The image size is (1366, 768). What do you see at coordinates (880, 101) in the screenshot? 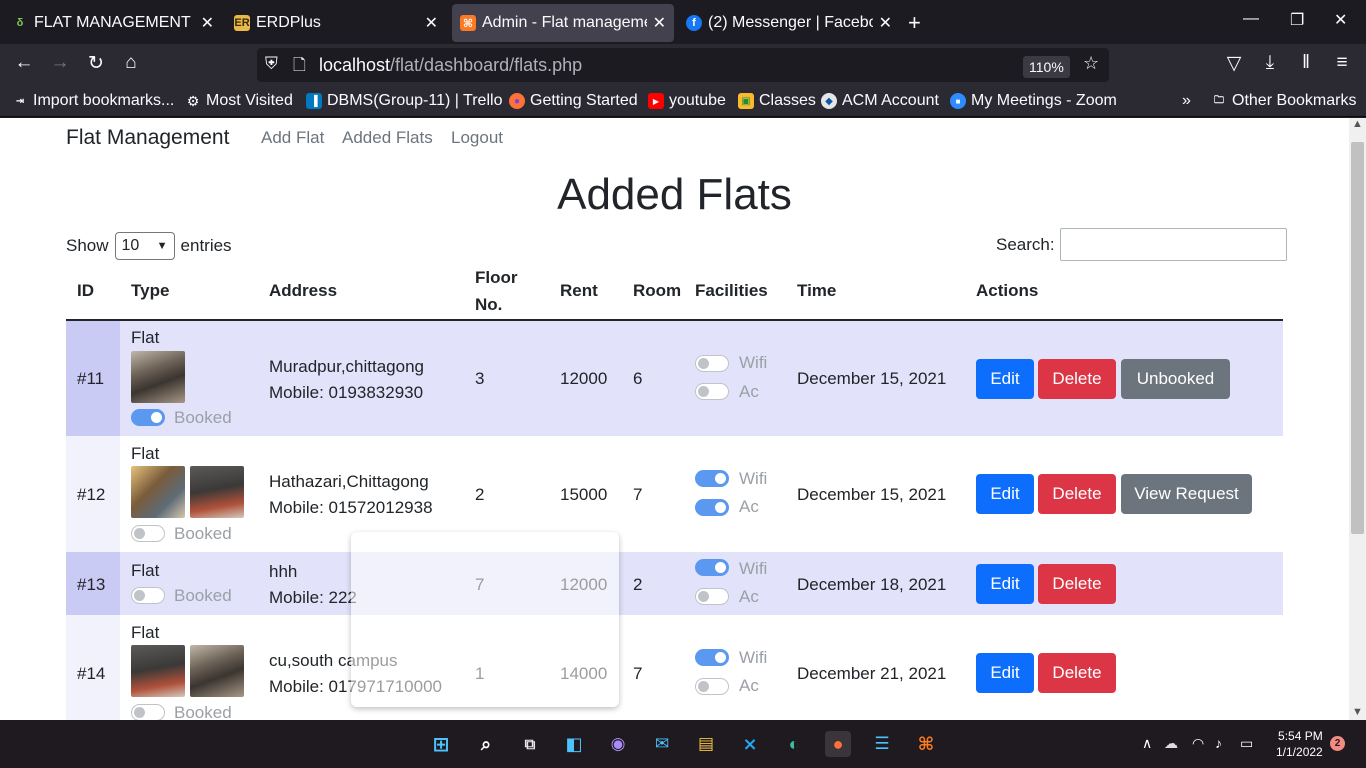
I see `bookmark-acm: ◆ ACM Account` at bounding box center [880, 101].